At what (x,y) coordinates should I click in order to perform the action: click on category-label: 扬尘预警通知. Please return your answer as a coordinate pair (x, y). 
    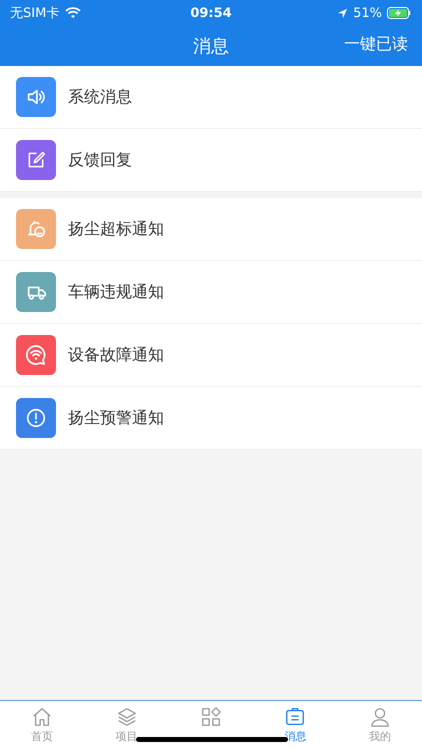
    Looking at the image, I should click on (116, 418).